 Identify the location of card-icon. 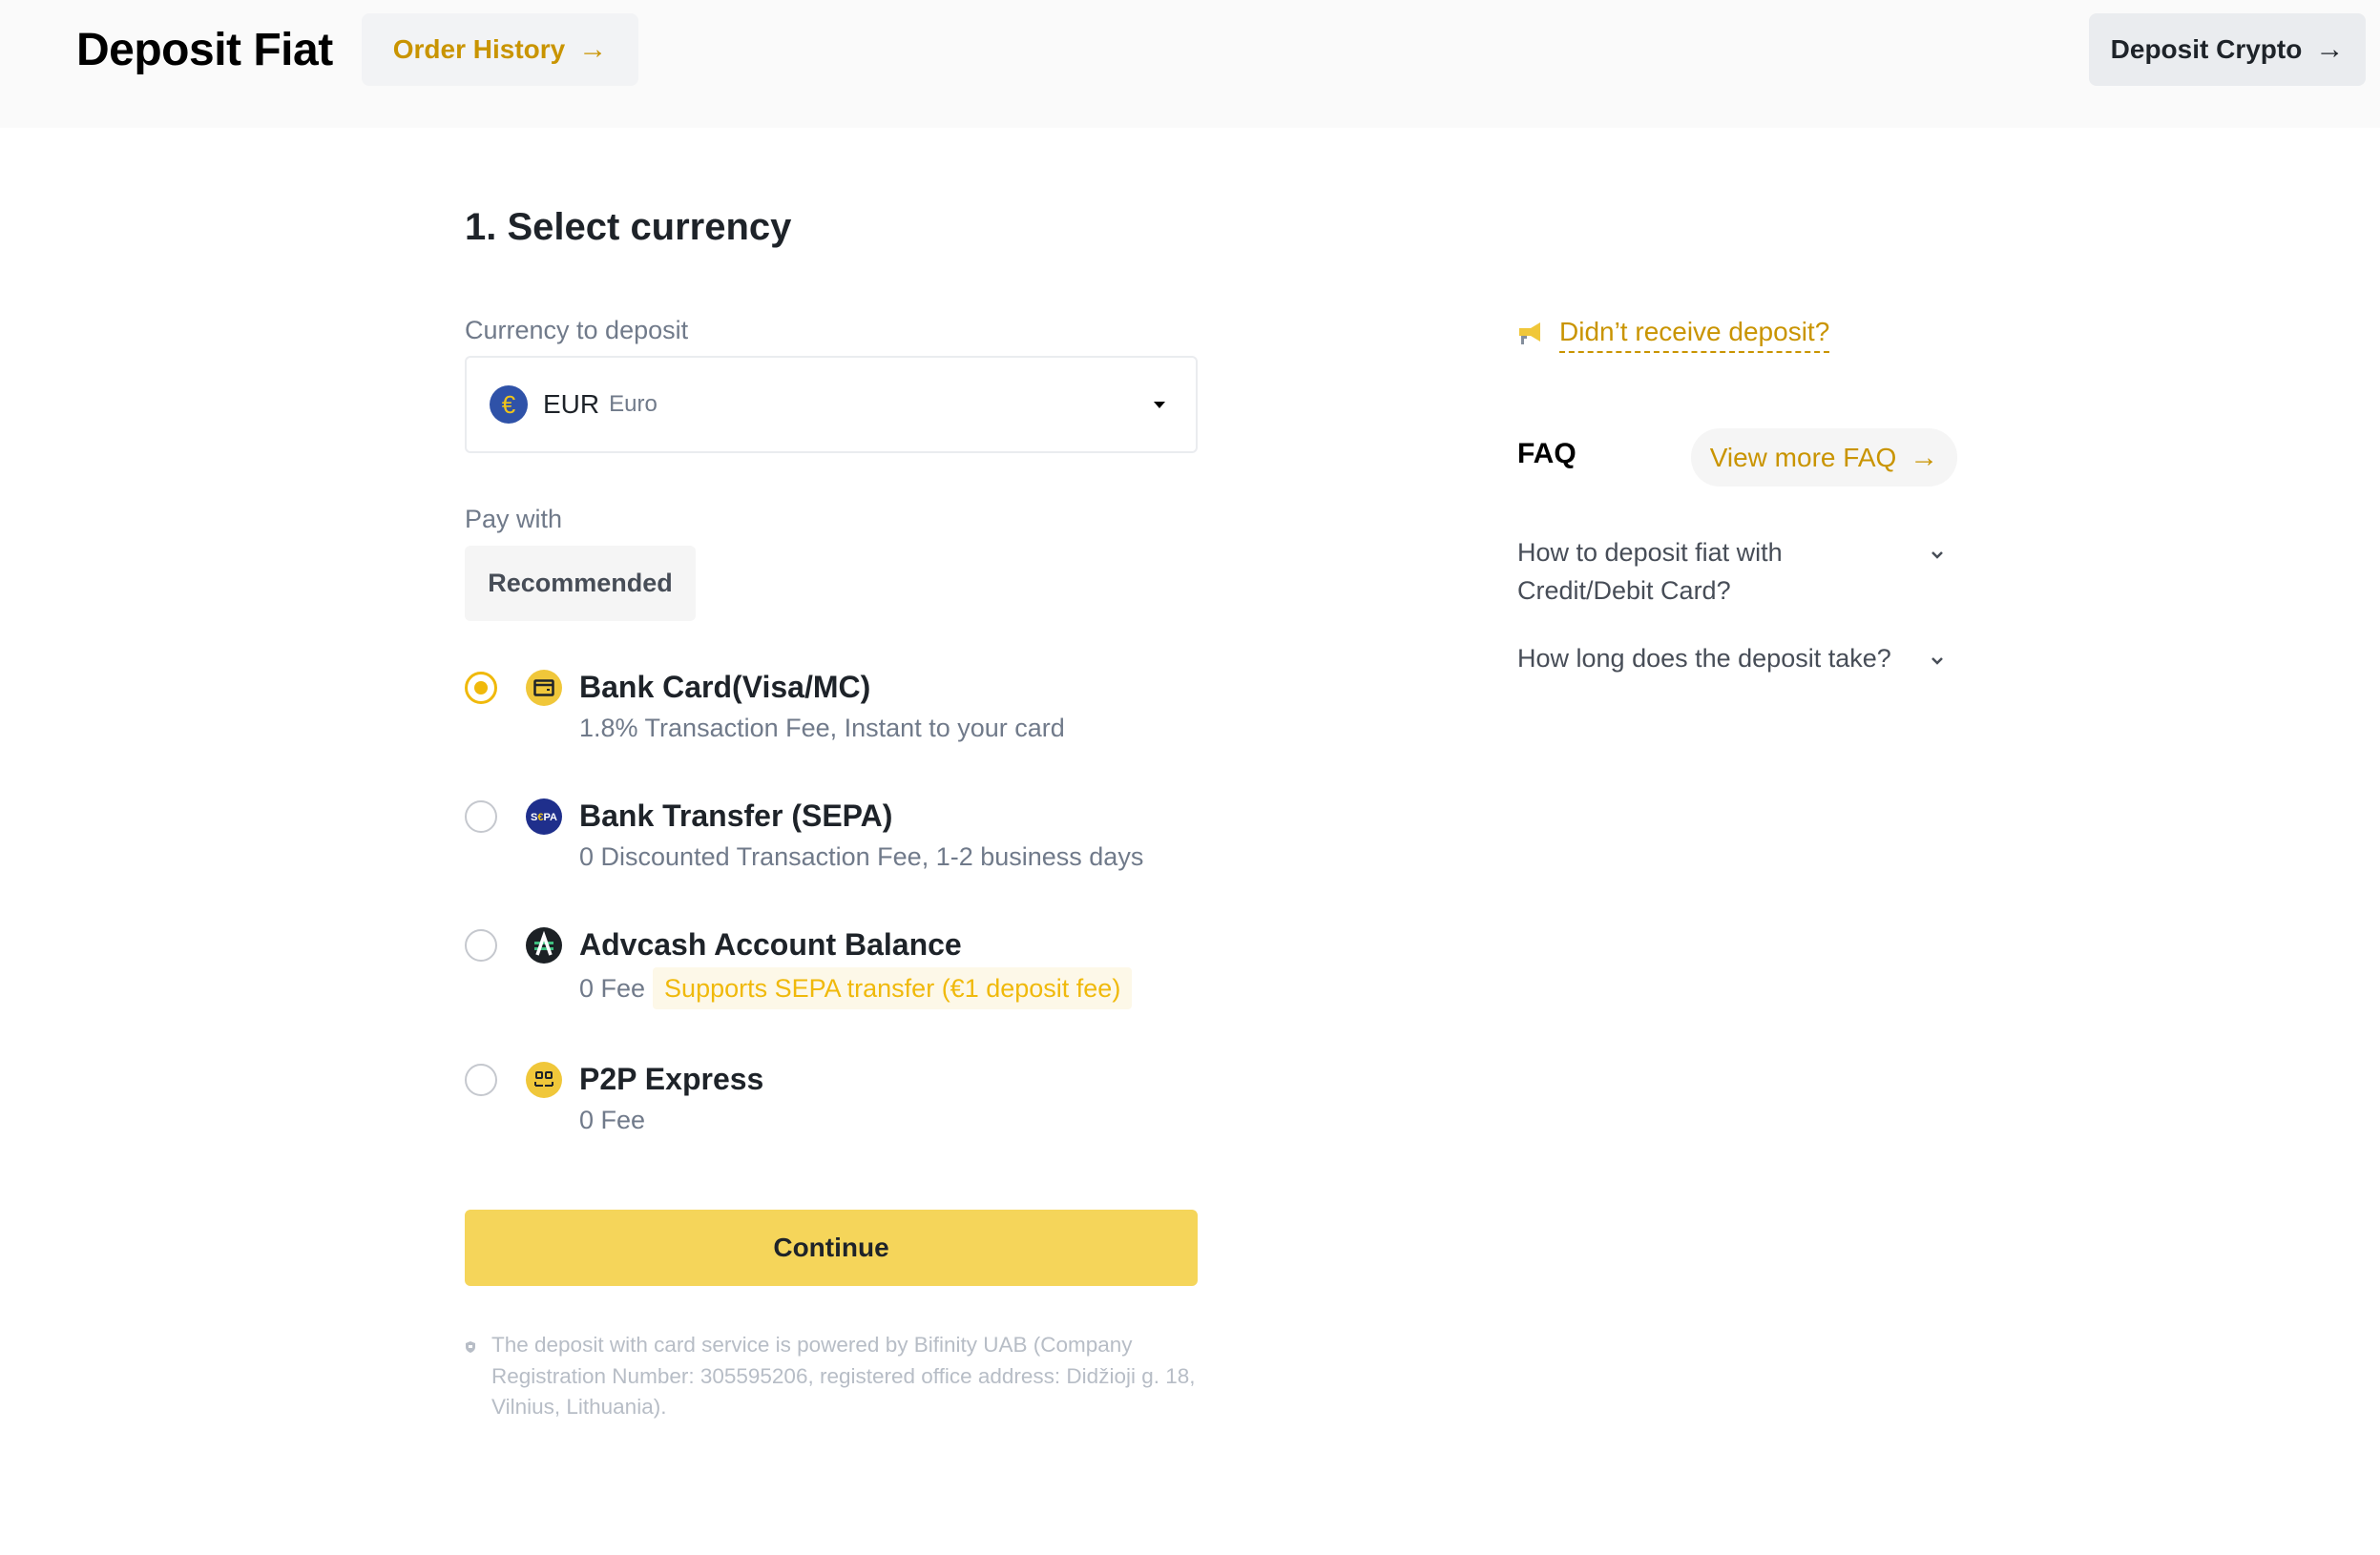
(544, 688).